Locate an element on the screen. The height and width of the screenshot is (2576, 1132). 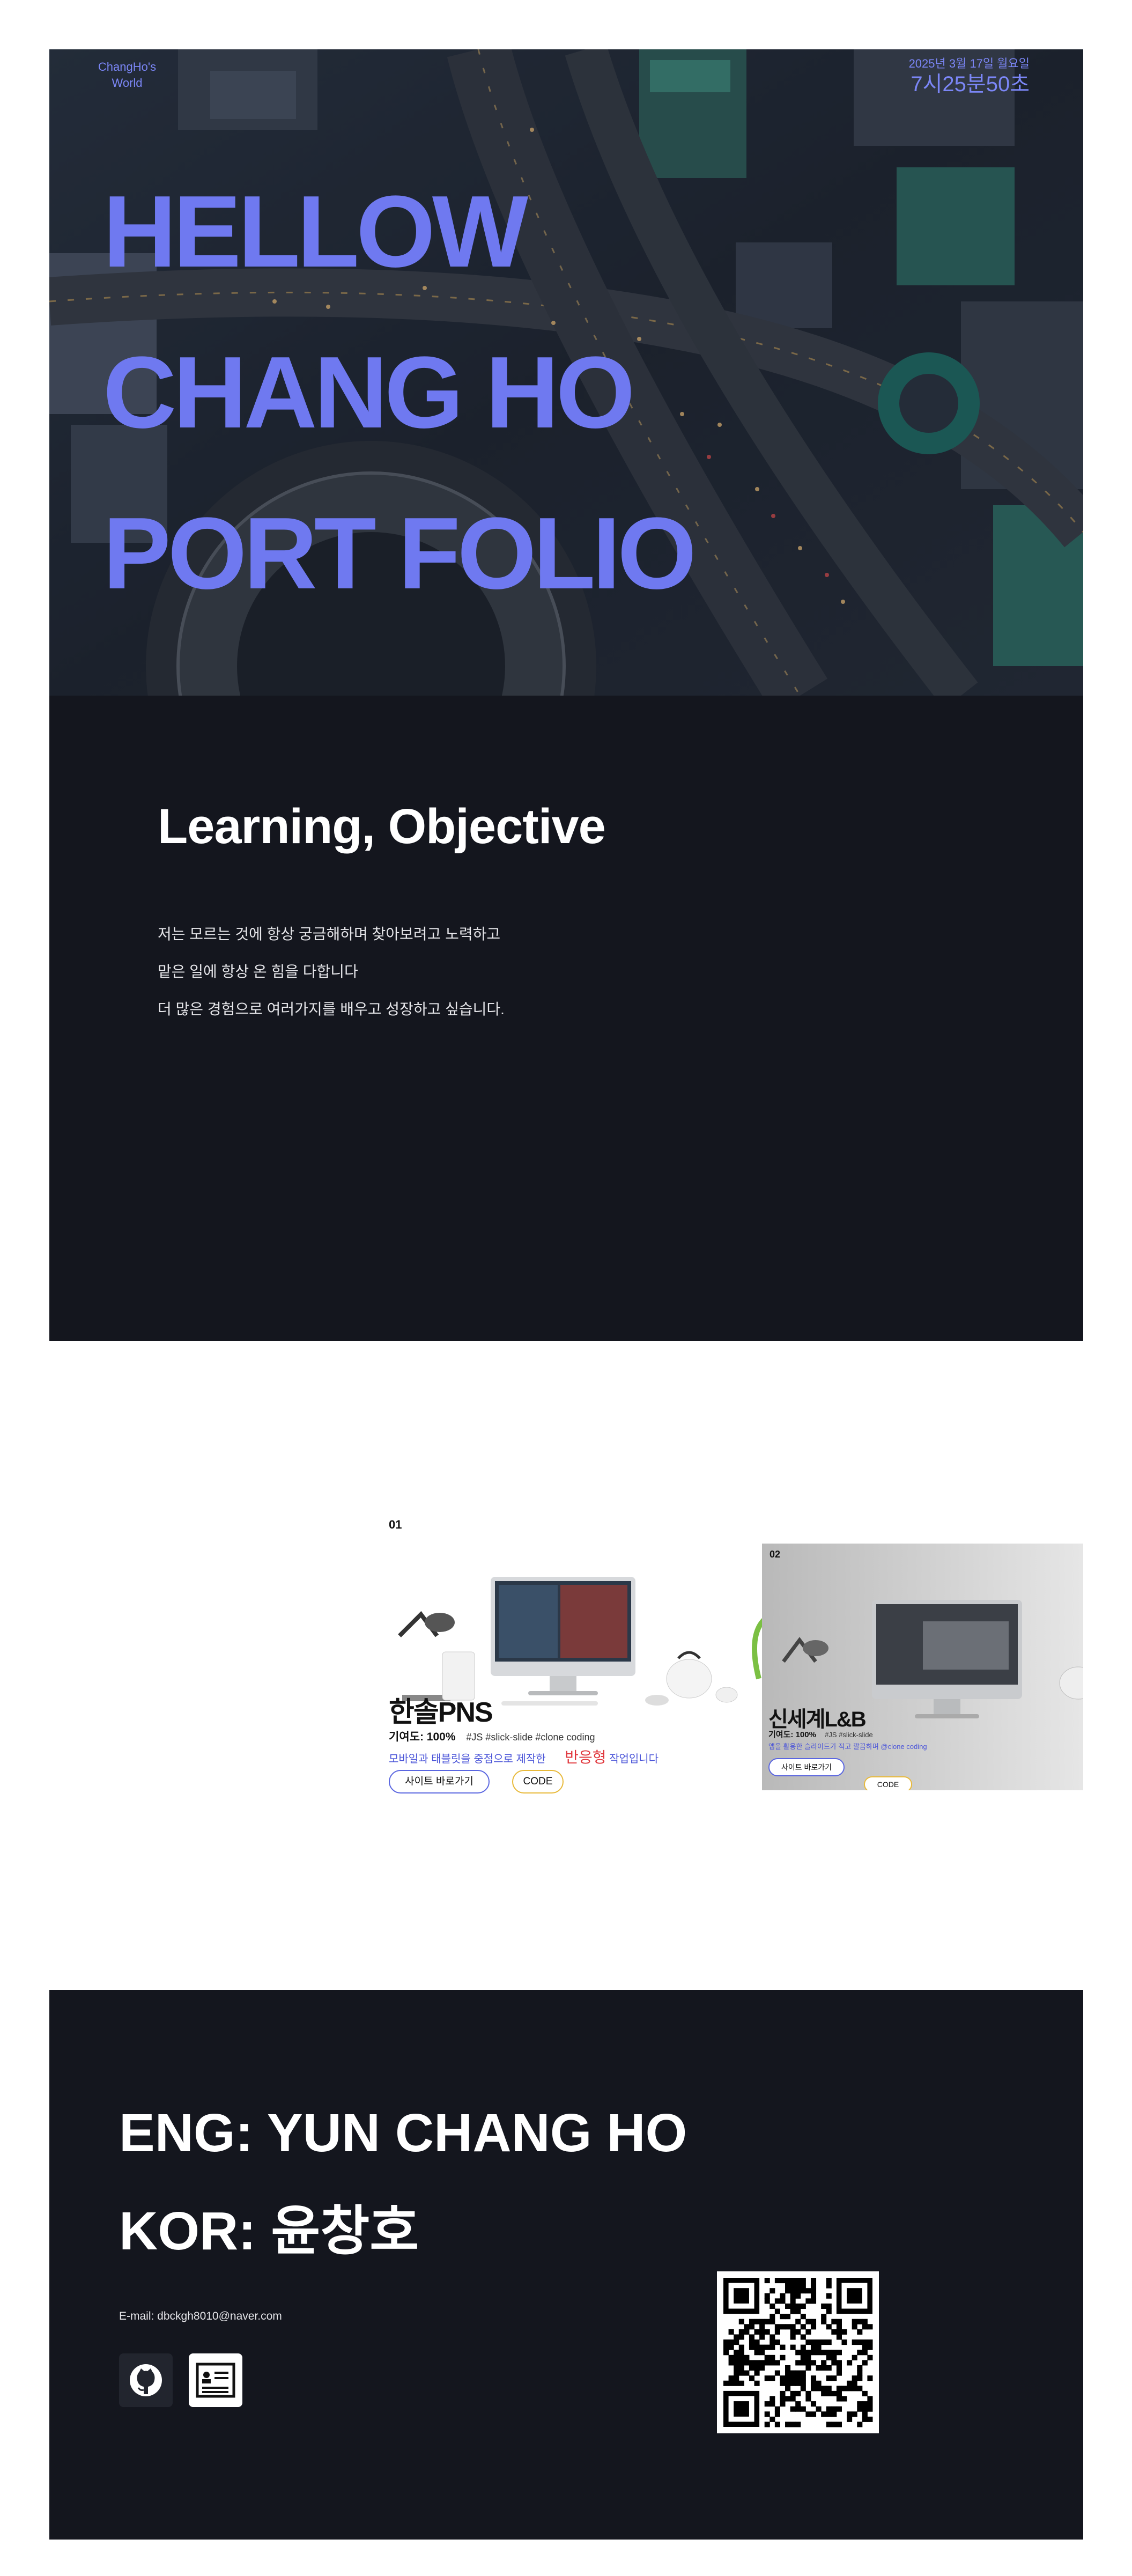
brand-logo: ChangHo's World is located at coordinates (127, 75).